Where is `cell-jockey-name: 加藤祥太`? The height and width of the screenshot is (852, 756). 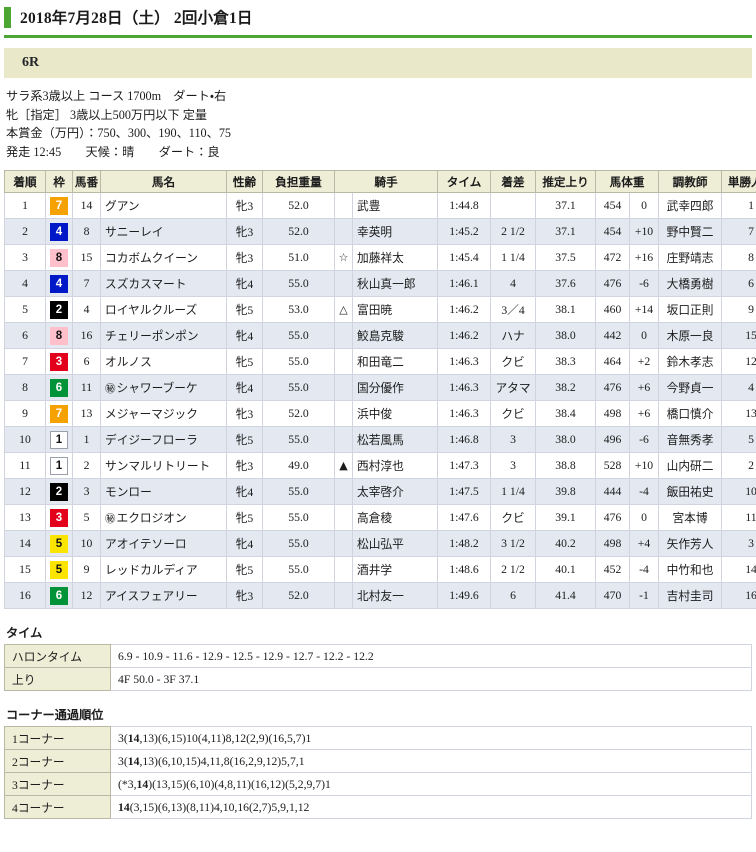 cell-jockey-name: 加藤祥太 is located at coordinates (395, 257).